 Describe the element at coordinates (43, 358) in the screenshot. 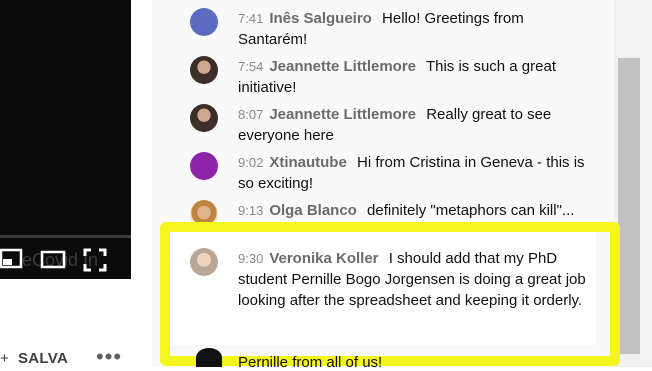

I see `save-button: SALVA` at that location.